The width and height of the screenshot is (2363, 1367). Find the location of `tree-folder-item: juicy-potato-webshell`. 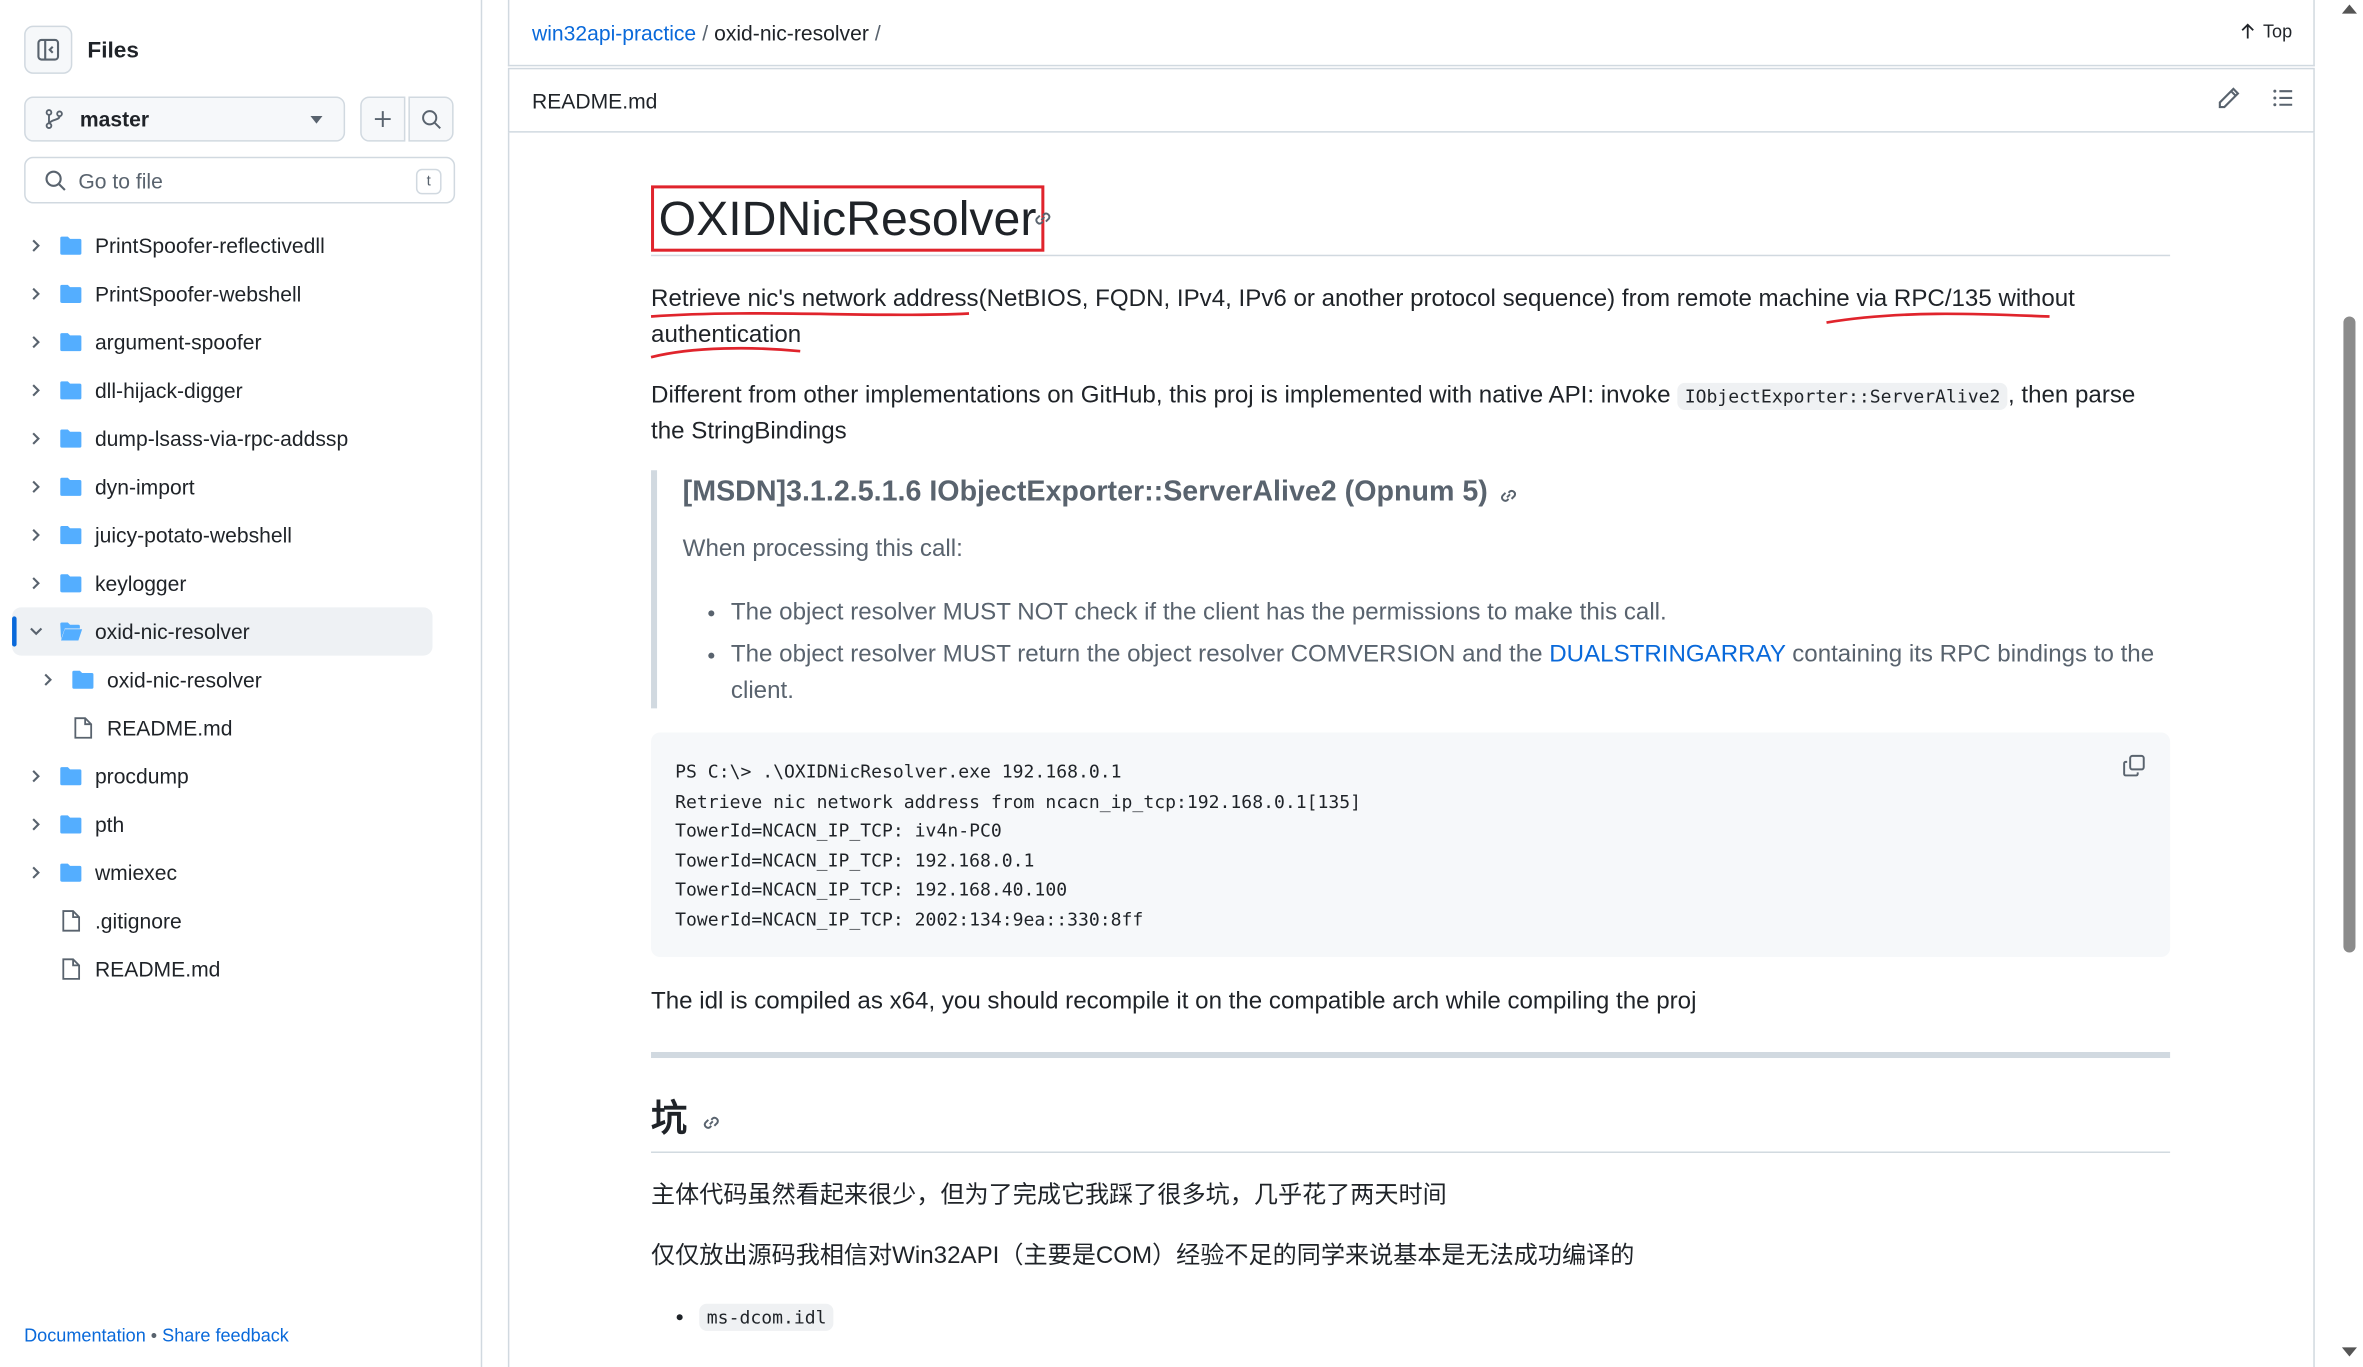

tree-folder-item: juicy-potato-webshell is located at coordinates (240, 535).